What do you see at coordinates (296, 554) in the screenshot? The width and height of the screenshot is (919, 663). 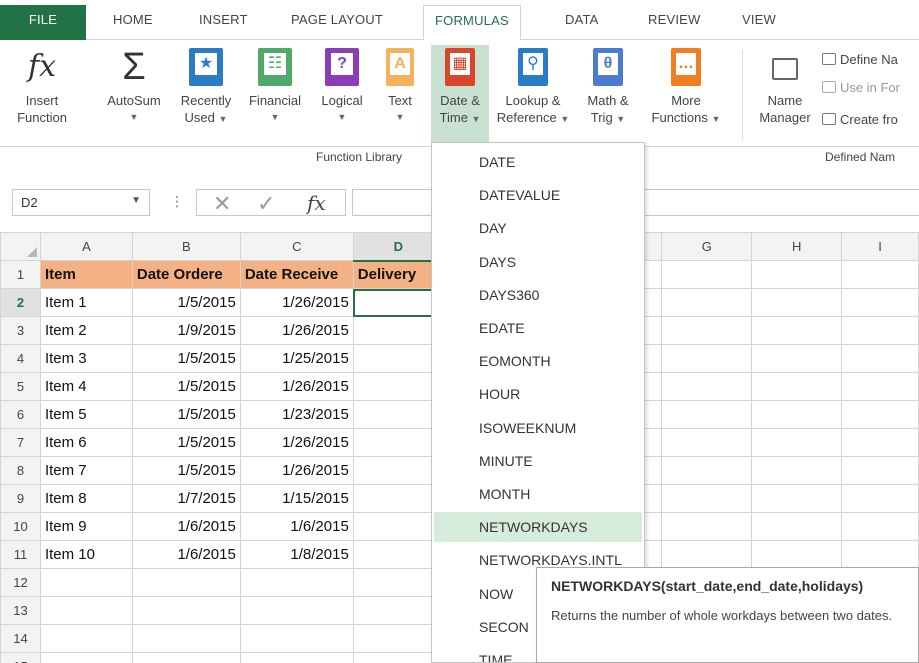 I see `cell: 1/8/2015` at bounding box center [296, 554].